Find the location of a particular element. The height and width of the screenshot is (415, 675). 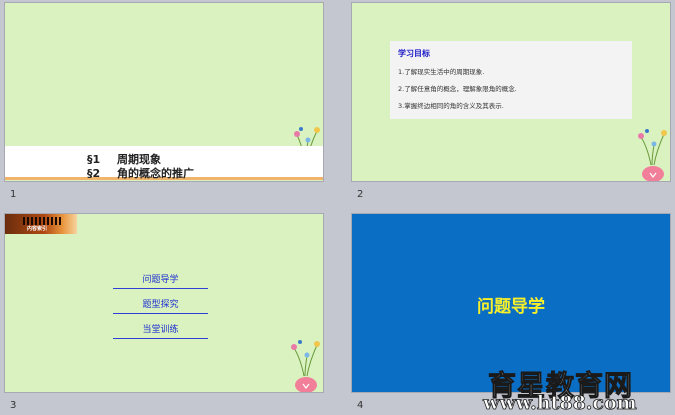

title-line-2: §2 角的概念的推广 is located at coordinates (140, 173).